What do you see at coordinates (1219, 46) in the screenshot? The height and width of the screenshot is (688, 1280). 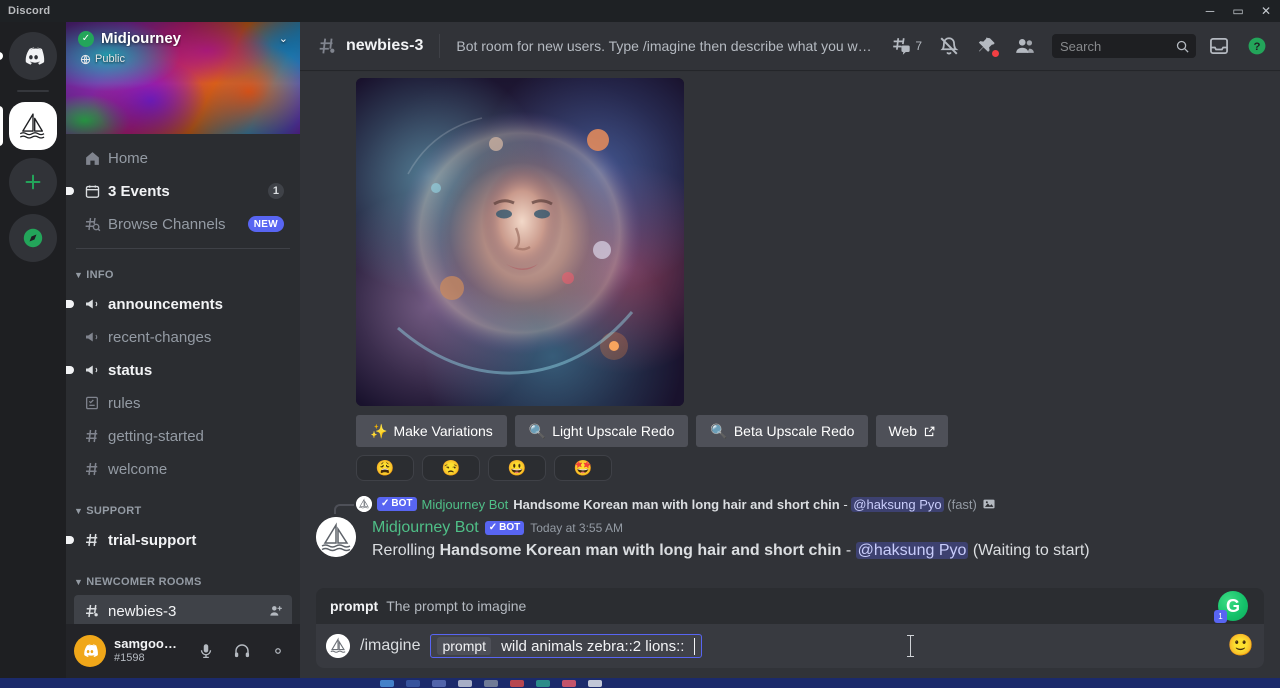 I see `inbox-icon` at bounding box center [1219, 46].